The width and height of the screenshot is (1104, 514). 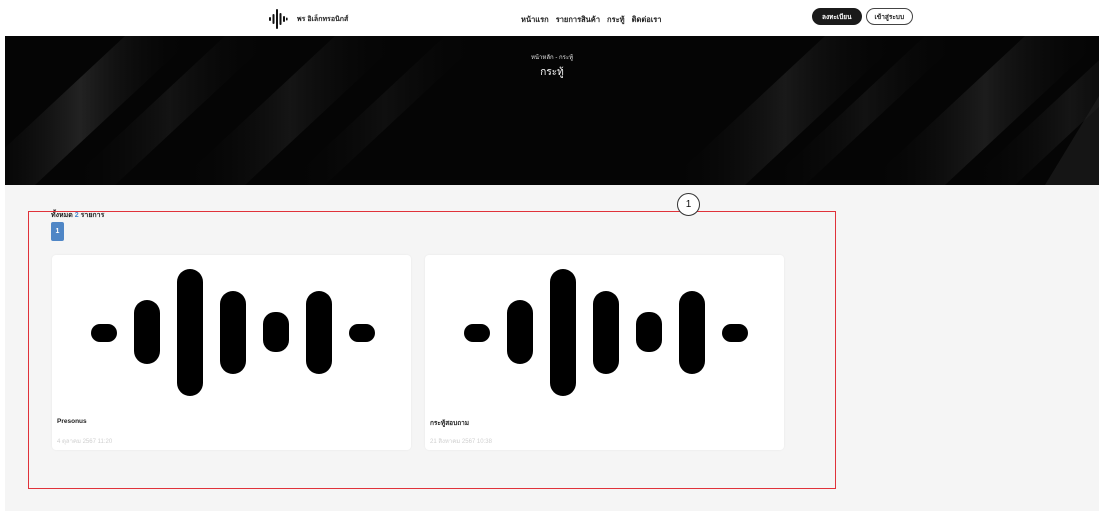 What do you see at coordinates (552, 58) in the screenshot?
I see `breadcrumb: หน้าหลัก - กระทู้` at bounding box center [552, 58].